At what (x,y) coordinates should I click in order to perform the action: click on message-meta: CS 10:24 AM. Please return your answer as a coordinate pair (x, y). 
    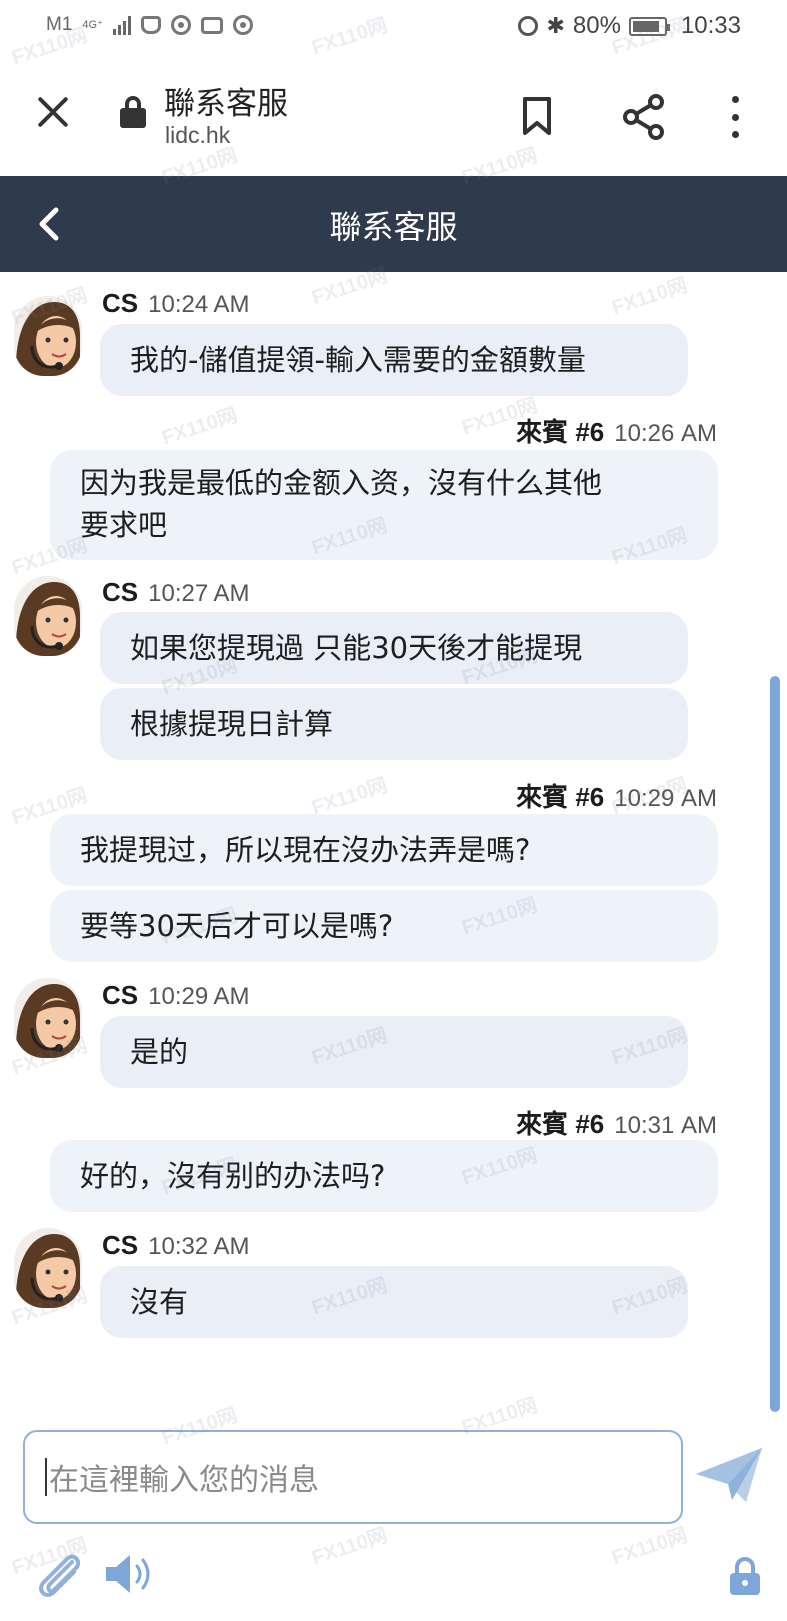
    Looking at the image, I should click on (176, 303).